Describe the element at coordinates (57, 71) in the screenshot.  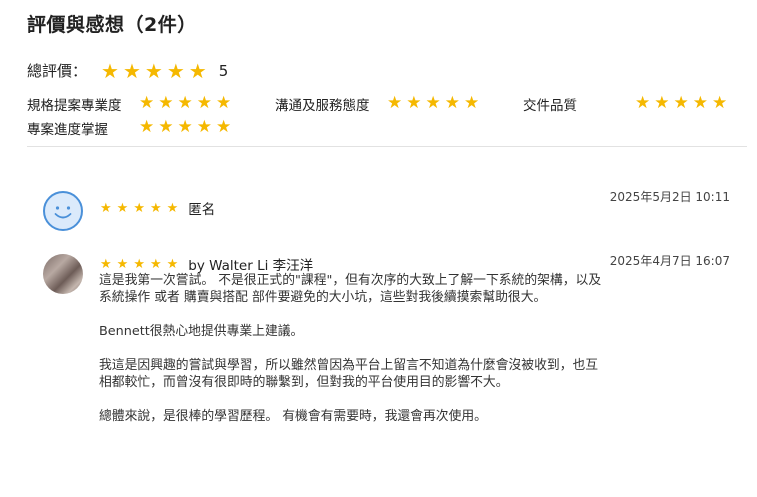
I see `overall-rating-label: 總評價：` at that location.